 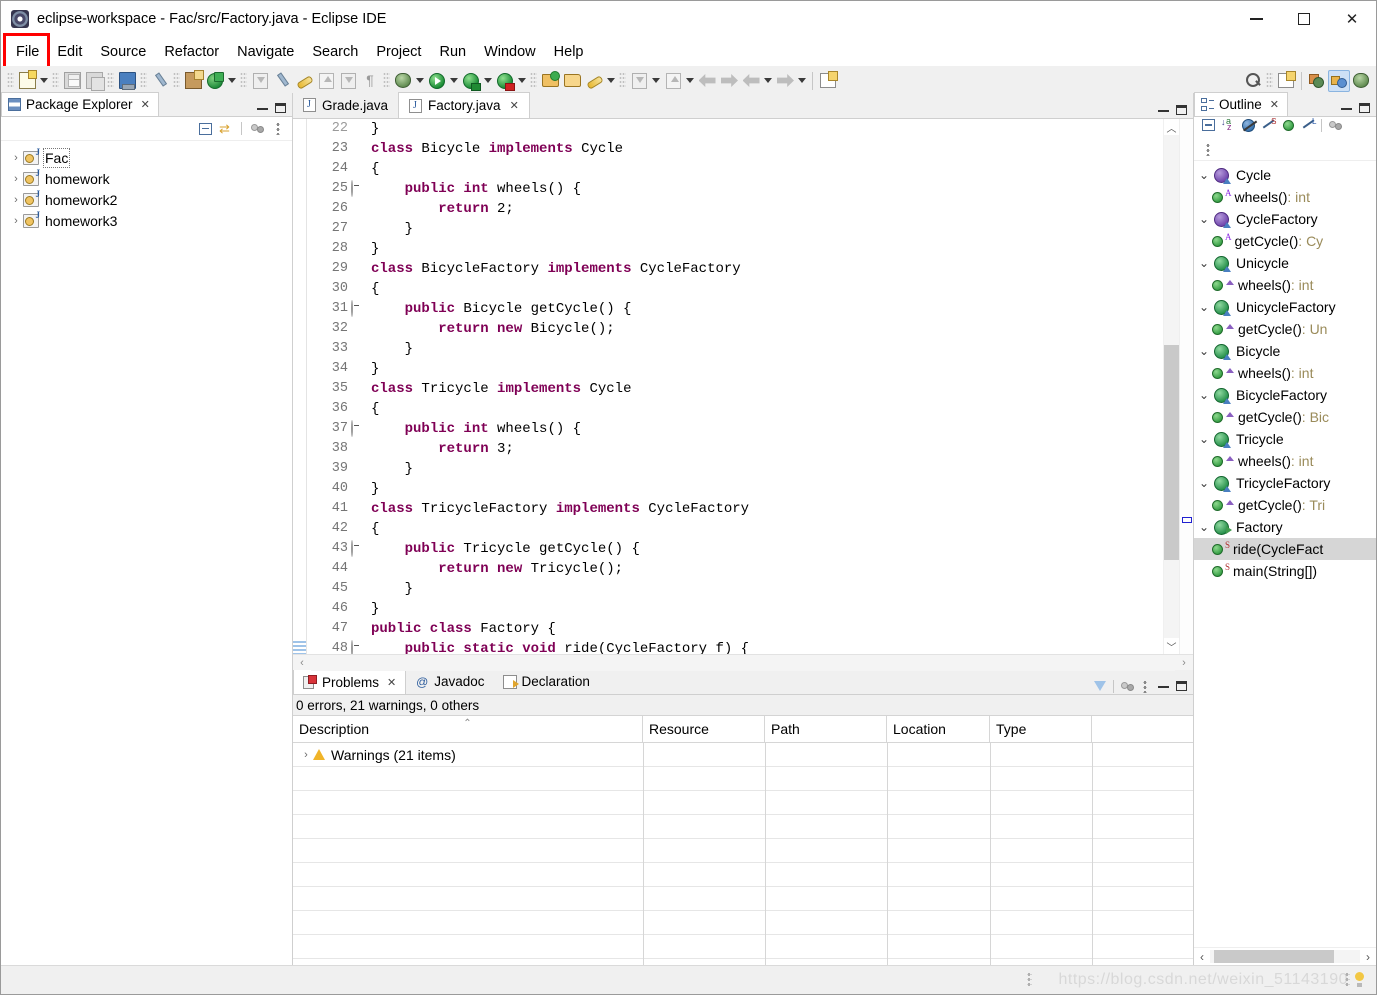 I want to click on outline-type-row: ⌄ BicycleFactory, so click(x=1285, y=395).